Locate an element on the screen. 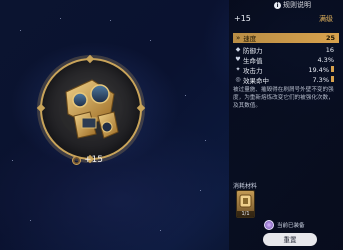 The width and height of the screenshot is (343, 250). sub-stat-name: 效果命中 is located at coordinates (256, 80).